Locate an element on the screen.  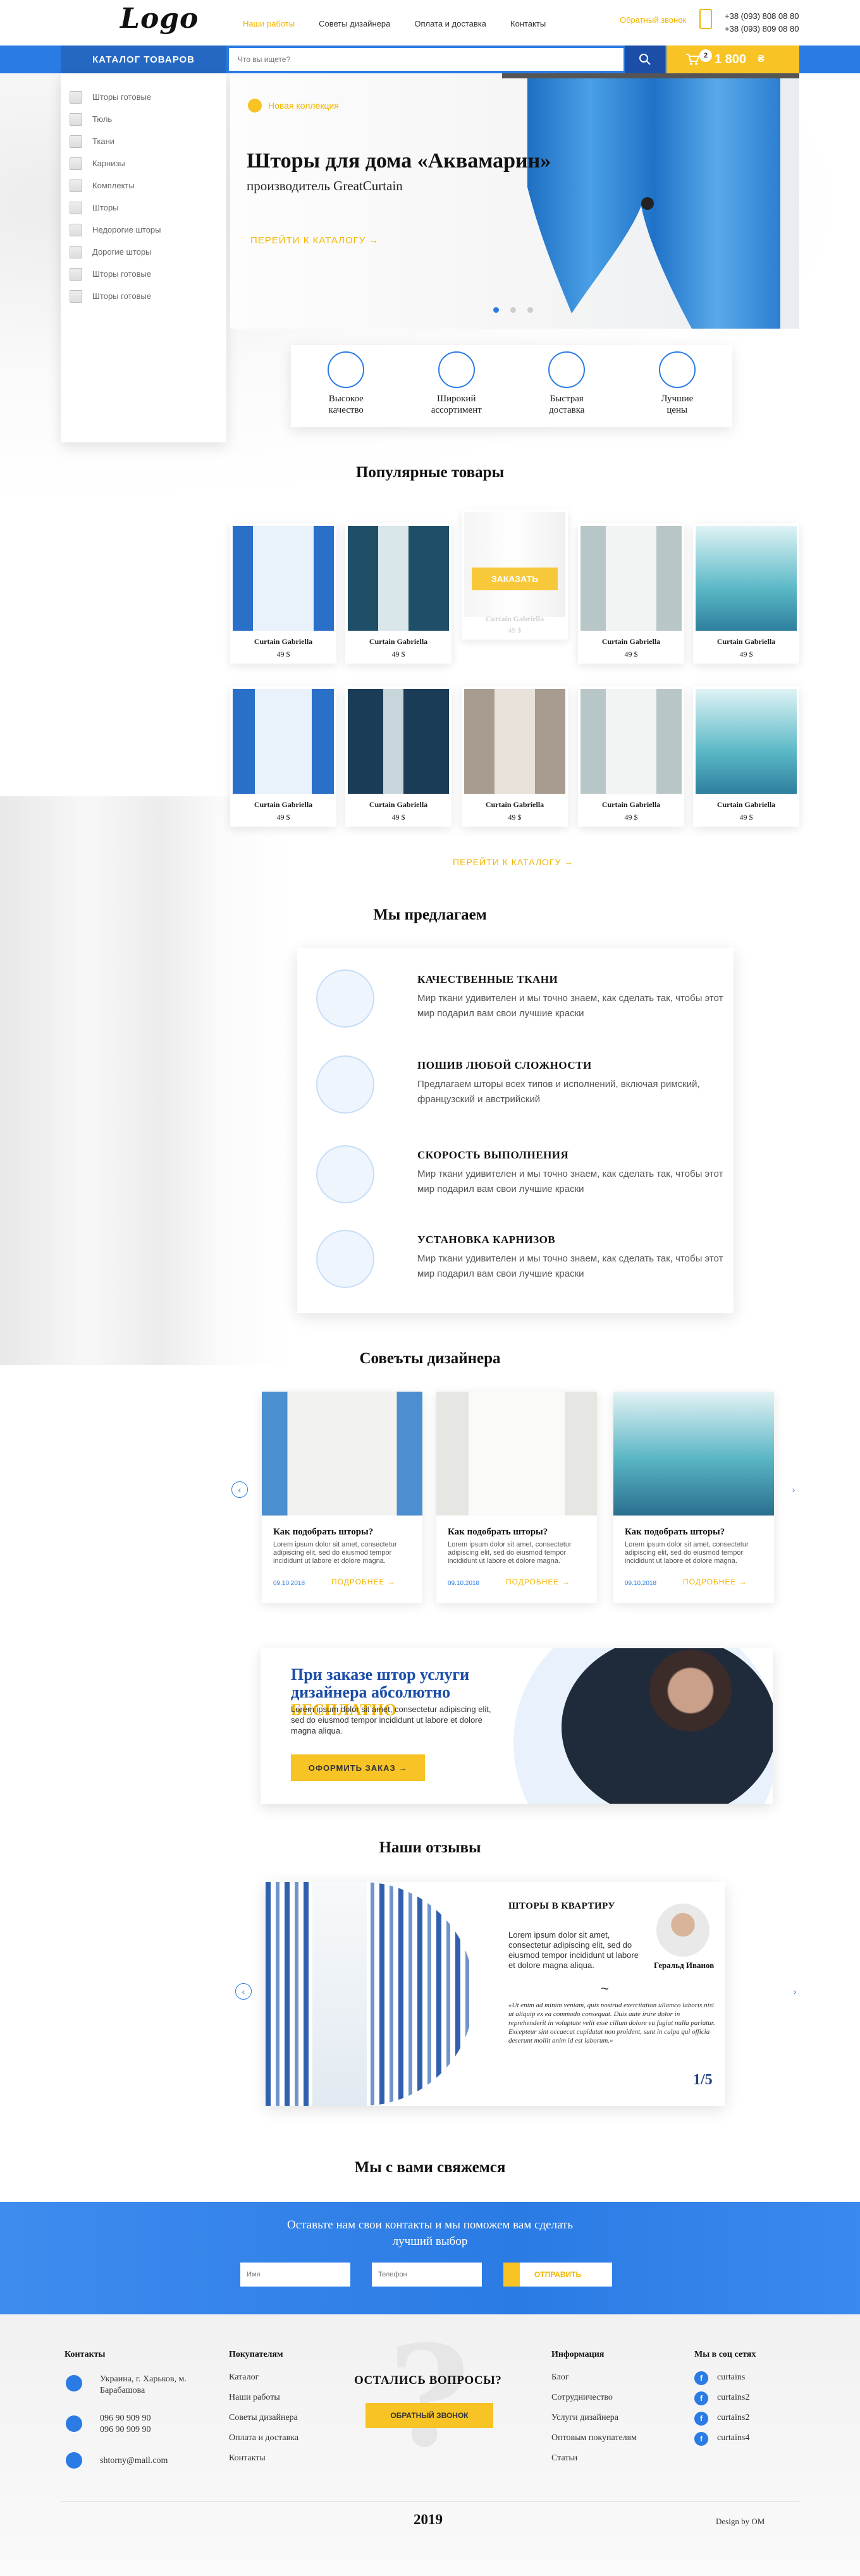
footer-link: Услуги дизайнера is located at coordinates (584, 2418).